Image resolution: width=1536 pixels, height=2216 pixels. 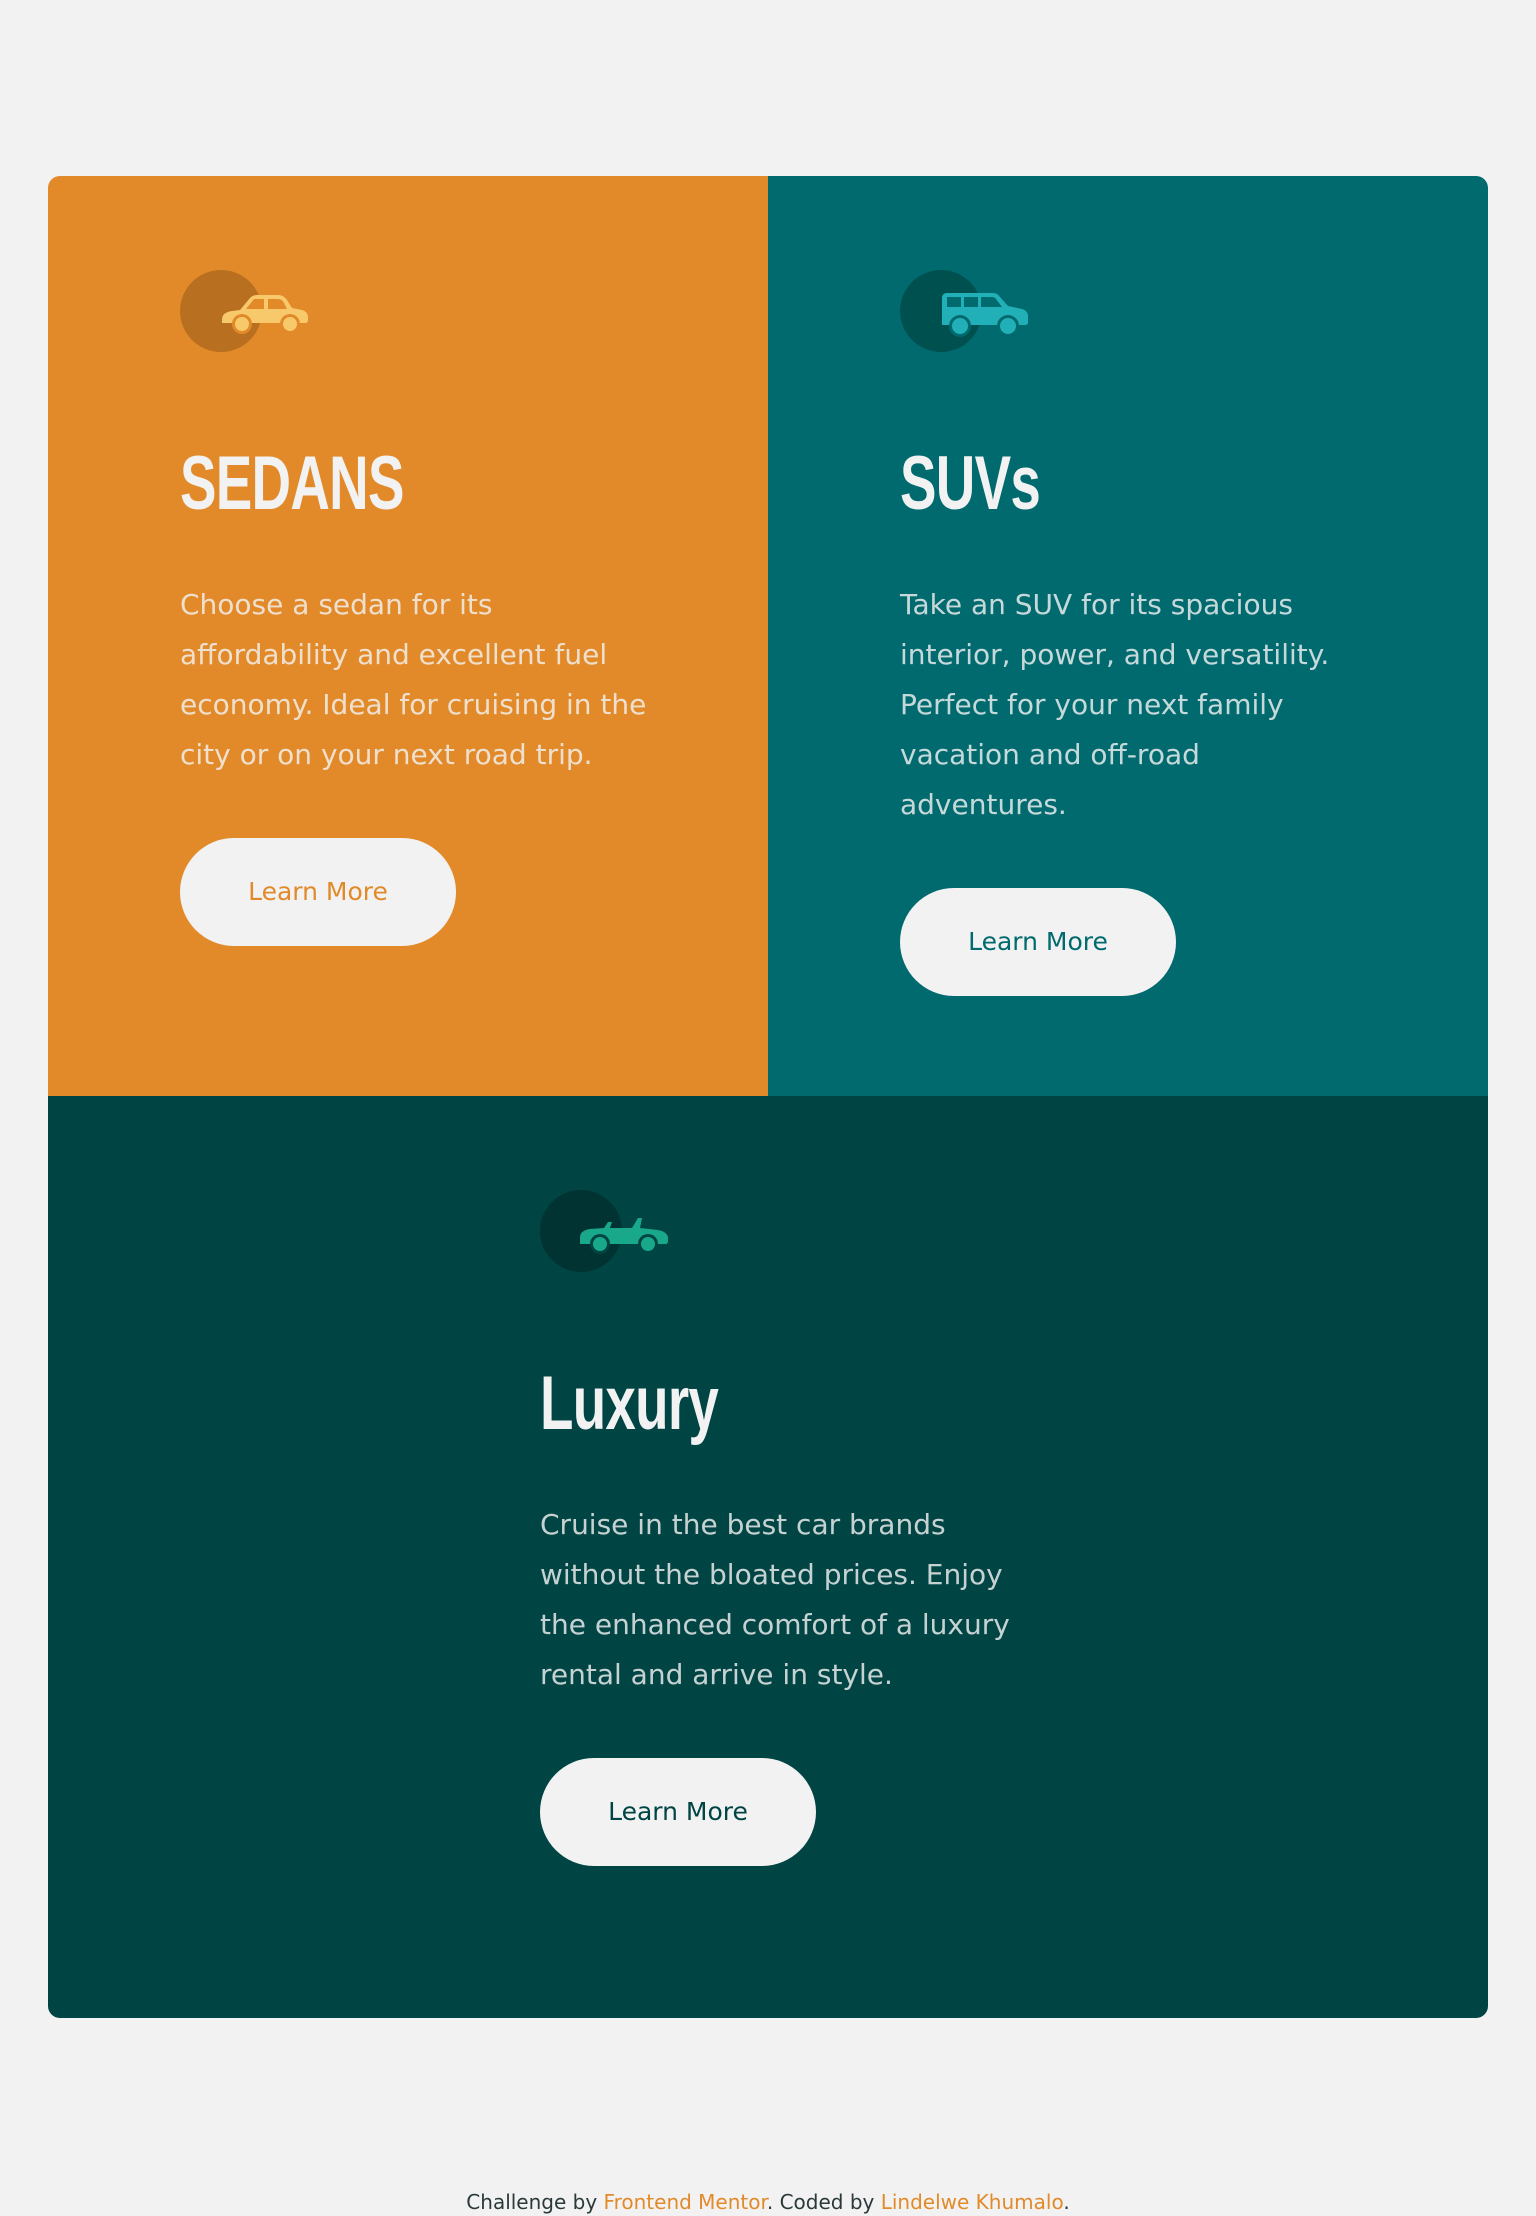 What do you see at coordinates (292, 483) in the screenshot?
I see `card-title: SEDANS` at bounding box center [292, 483].